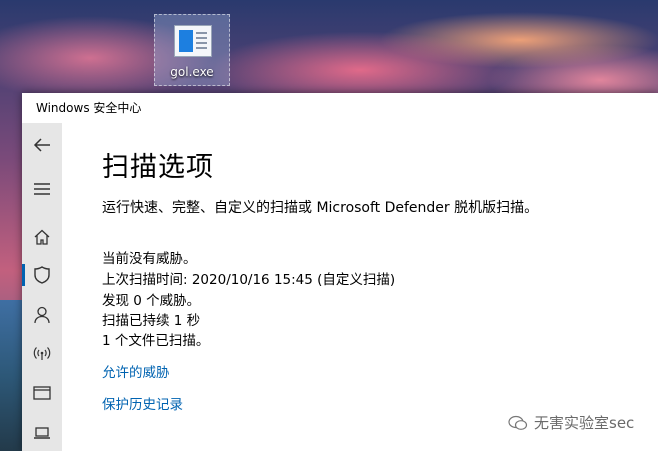 This screenshot has height=451, width=658. I want to click on back-arrow-icon, so click(41, 145).